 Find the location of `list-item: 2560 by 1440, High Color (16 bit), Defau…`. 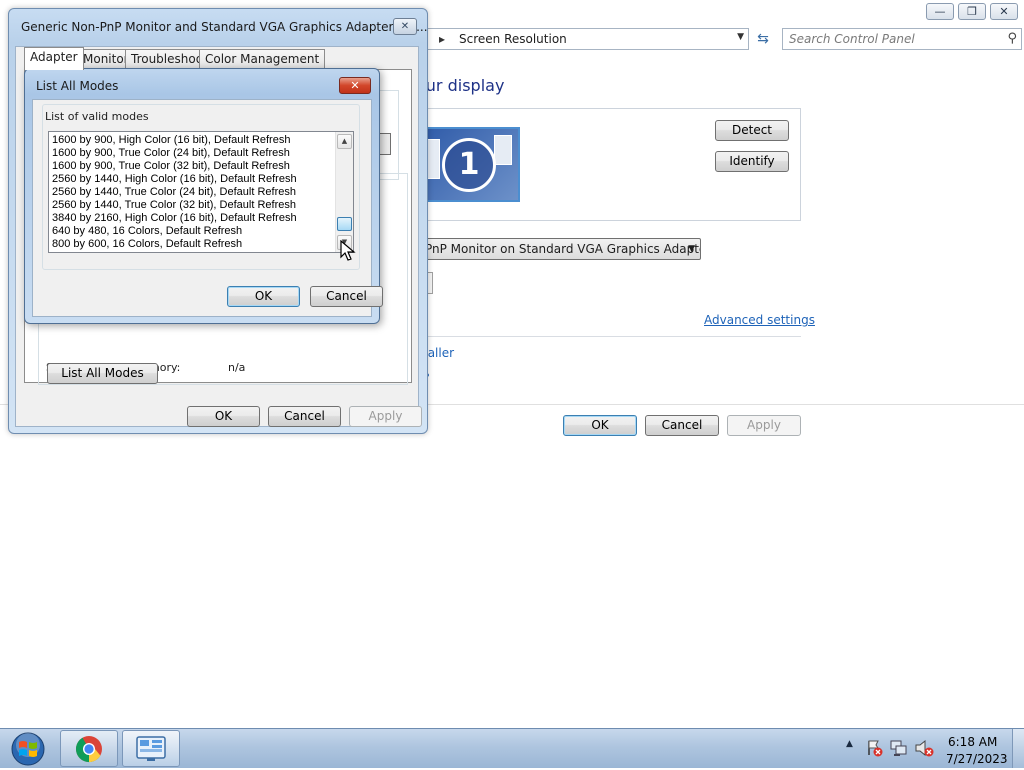

list-item: 2560 by 1440, High Color (16 bit), Defau… is located at coordinates (193, 179).